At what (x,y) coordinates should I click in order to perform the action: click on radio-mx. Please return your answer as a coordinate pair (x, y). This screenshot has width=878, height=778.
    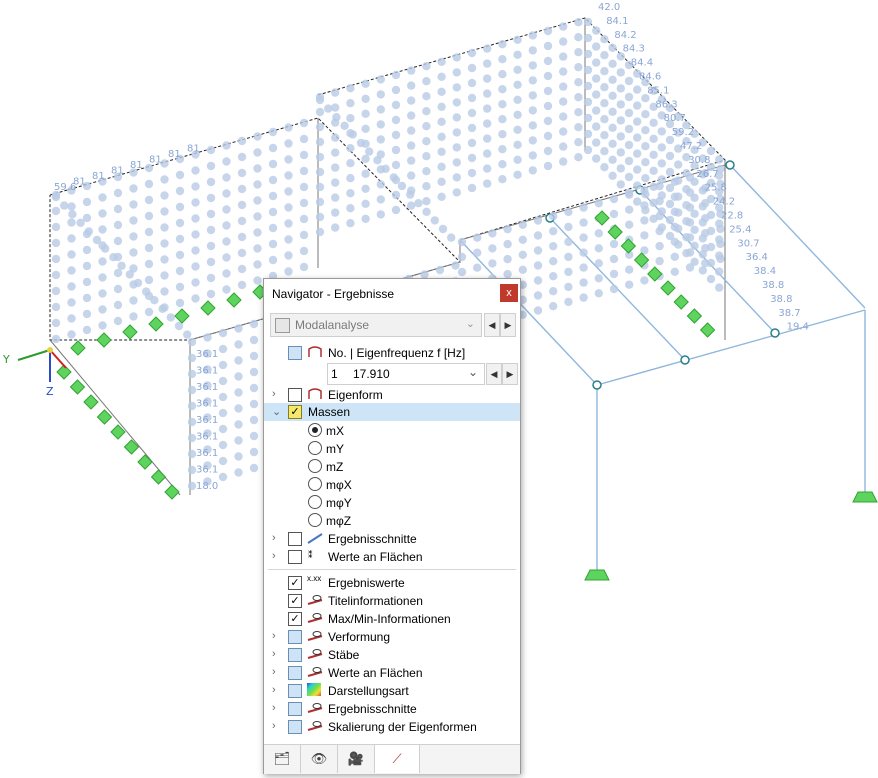
    Looking at the image, I should click on (315, 430).